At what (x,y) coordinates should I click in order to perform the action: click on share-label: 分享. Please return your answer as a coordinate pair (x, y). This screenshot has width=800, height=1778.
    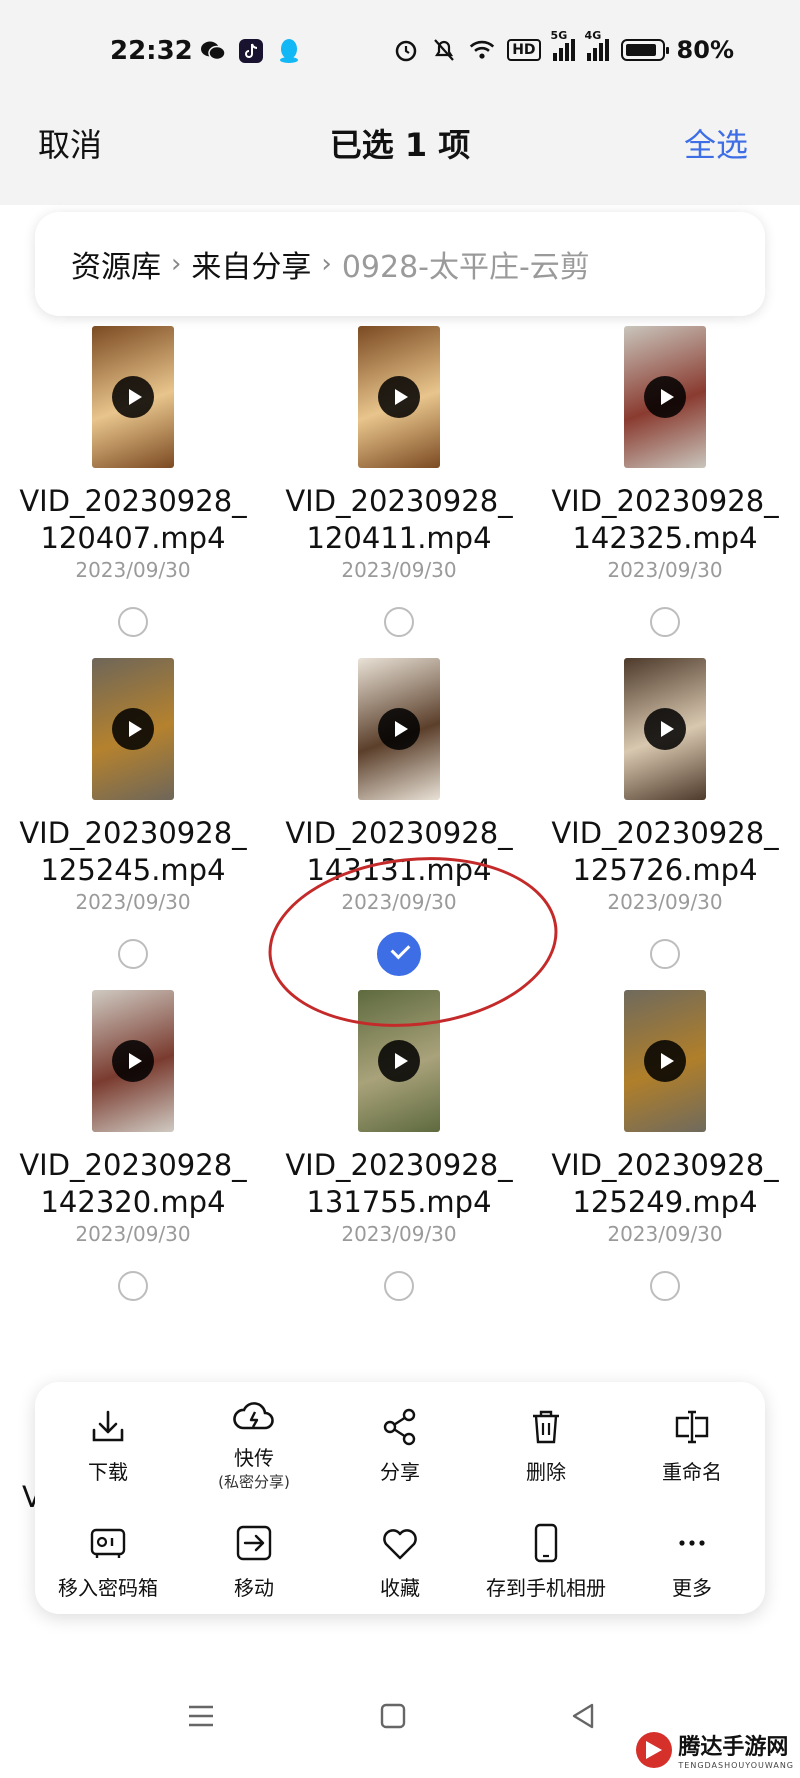
    Looking at the image, I should click on (400, 1472).